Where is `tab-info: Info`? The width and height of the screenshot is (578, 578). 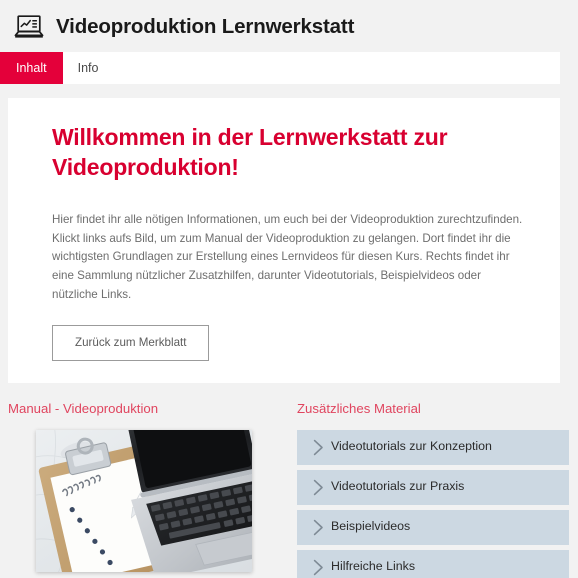
tab-info: Info is located at coordinates (88, 68).